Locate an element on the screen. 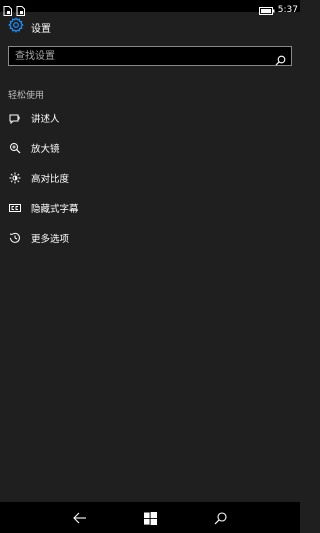 This screenshot has height=533, width=320. menu-item-closed-captions: 隐藏式字幕 is located at coordinates (150, 208).